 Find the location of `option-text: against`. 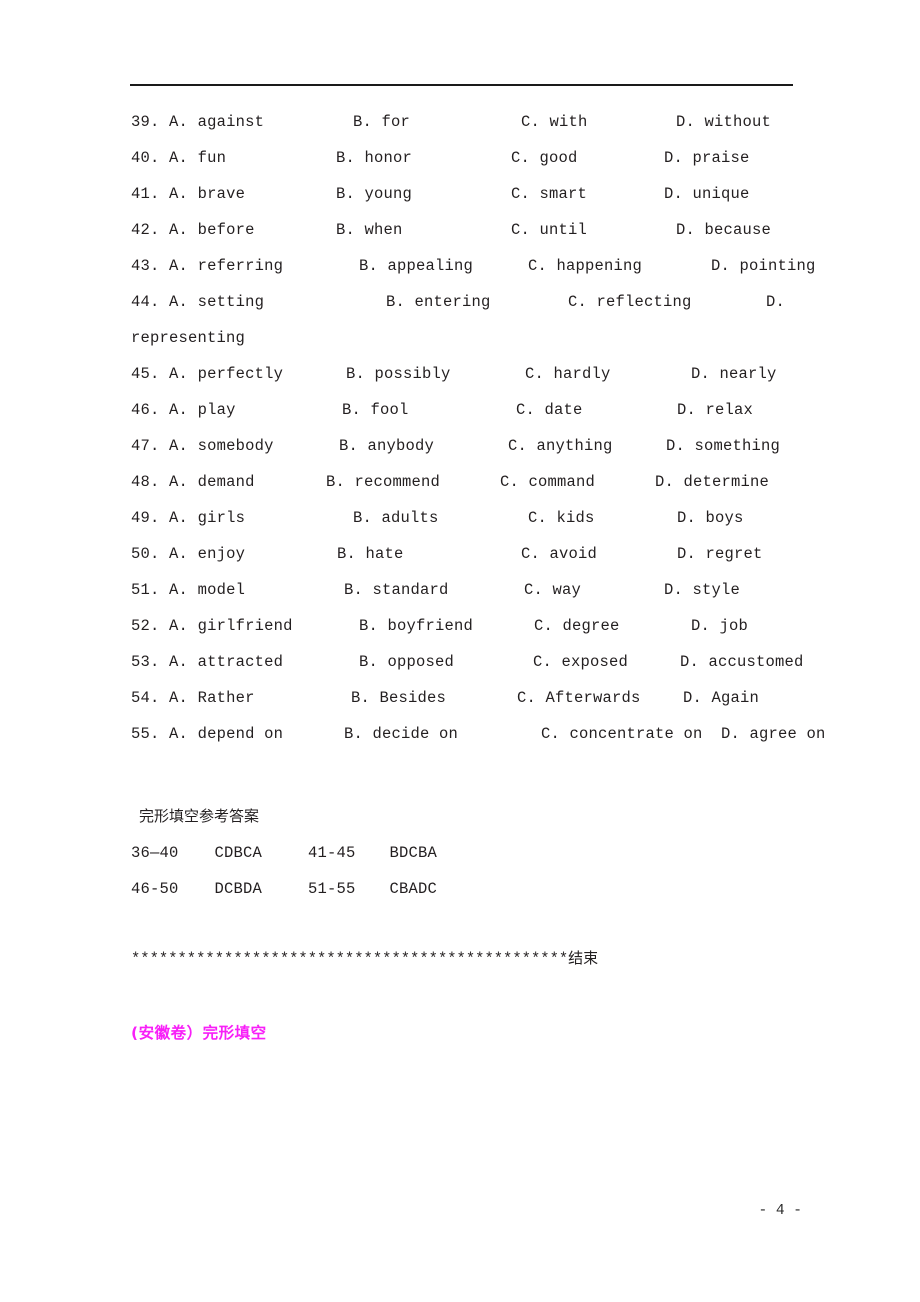

option-text: against is located at coordinates (231, 122).